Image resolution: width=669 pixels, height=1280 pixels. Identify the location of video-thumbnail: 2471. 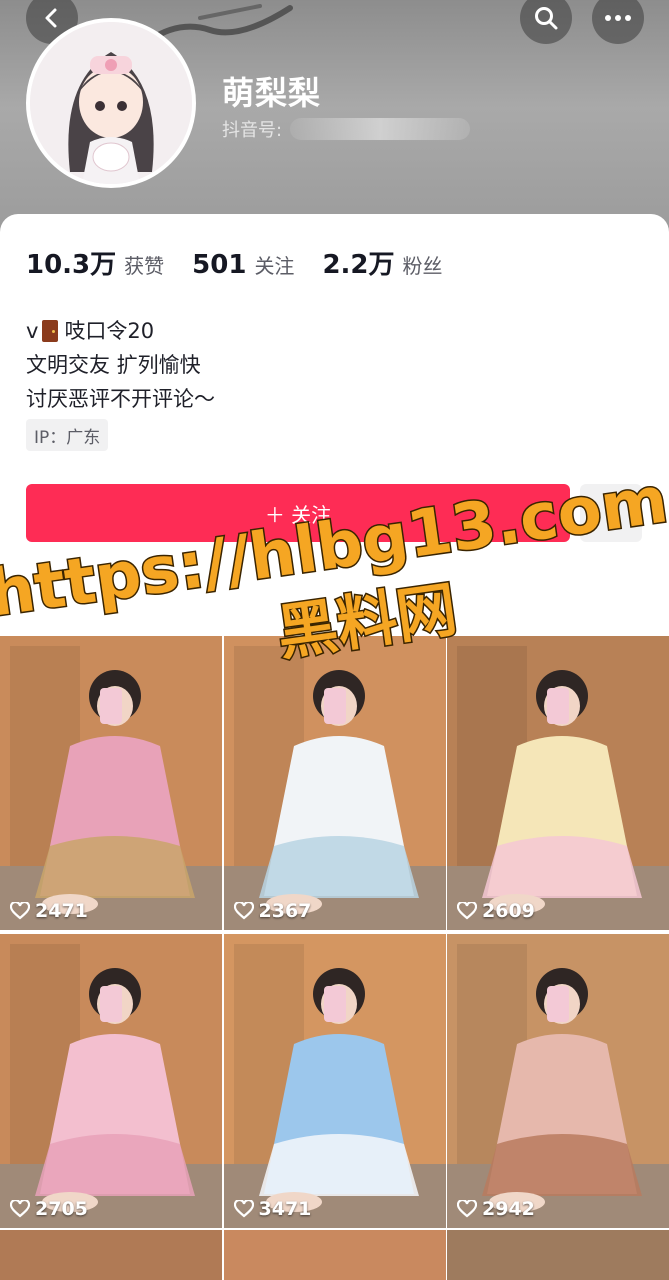
(111, 783).